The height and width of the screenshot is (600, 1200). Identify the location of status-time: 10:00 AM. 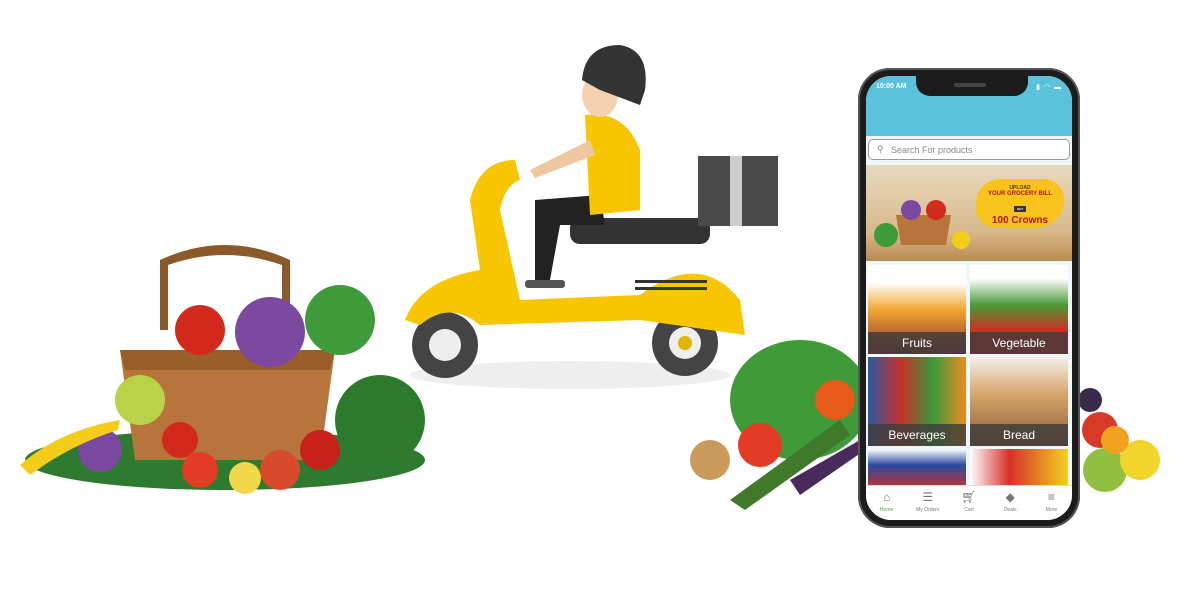
(891, 86).